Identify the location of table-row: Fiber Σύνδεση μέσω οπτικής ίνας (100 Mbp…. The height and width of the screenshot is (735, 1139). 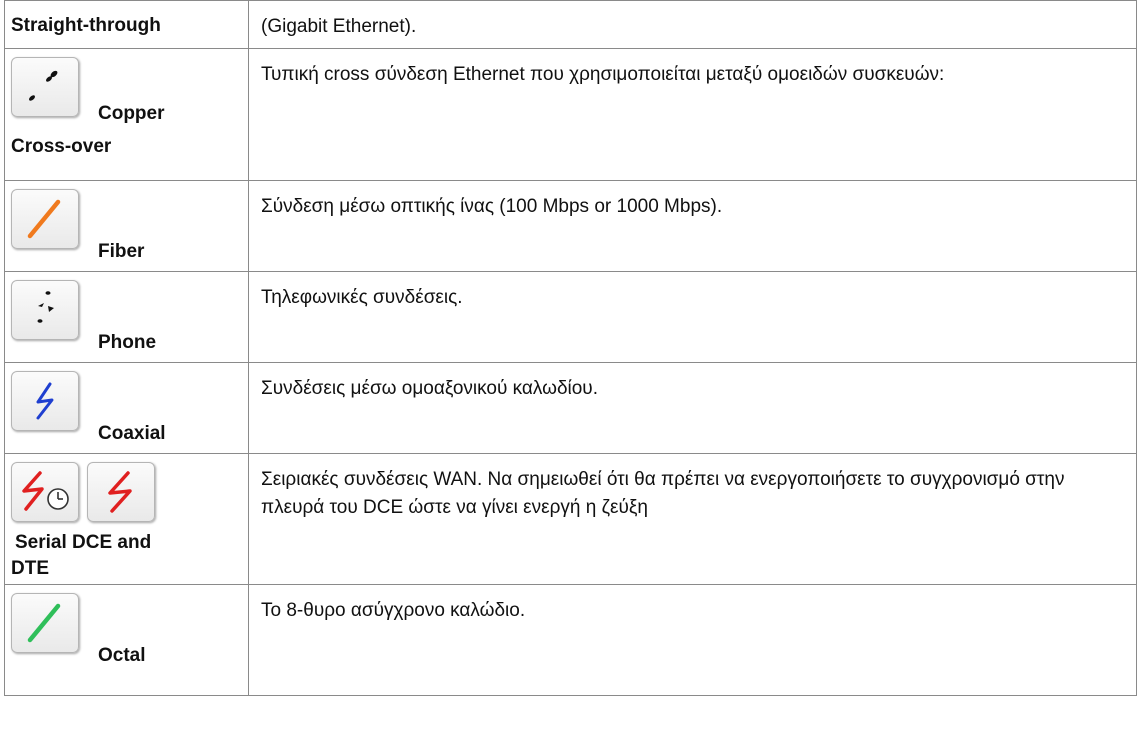
(570, 226).